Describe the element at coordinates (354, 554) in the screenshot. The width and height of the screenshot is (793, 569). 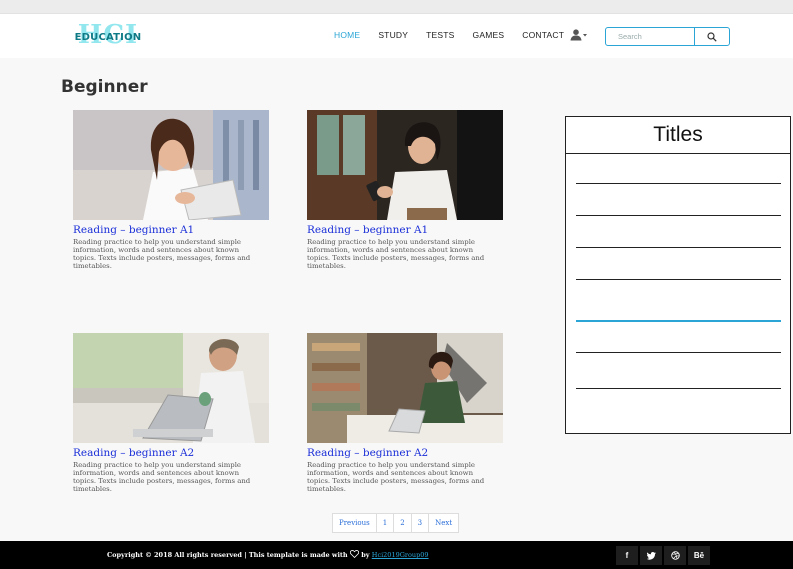
I see `heart-icon` at that location.